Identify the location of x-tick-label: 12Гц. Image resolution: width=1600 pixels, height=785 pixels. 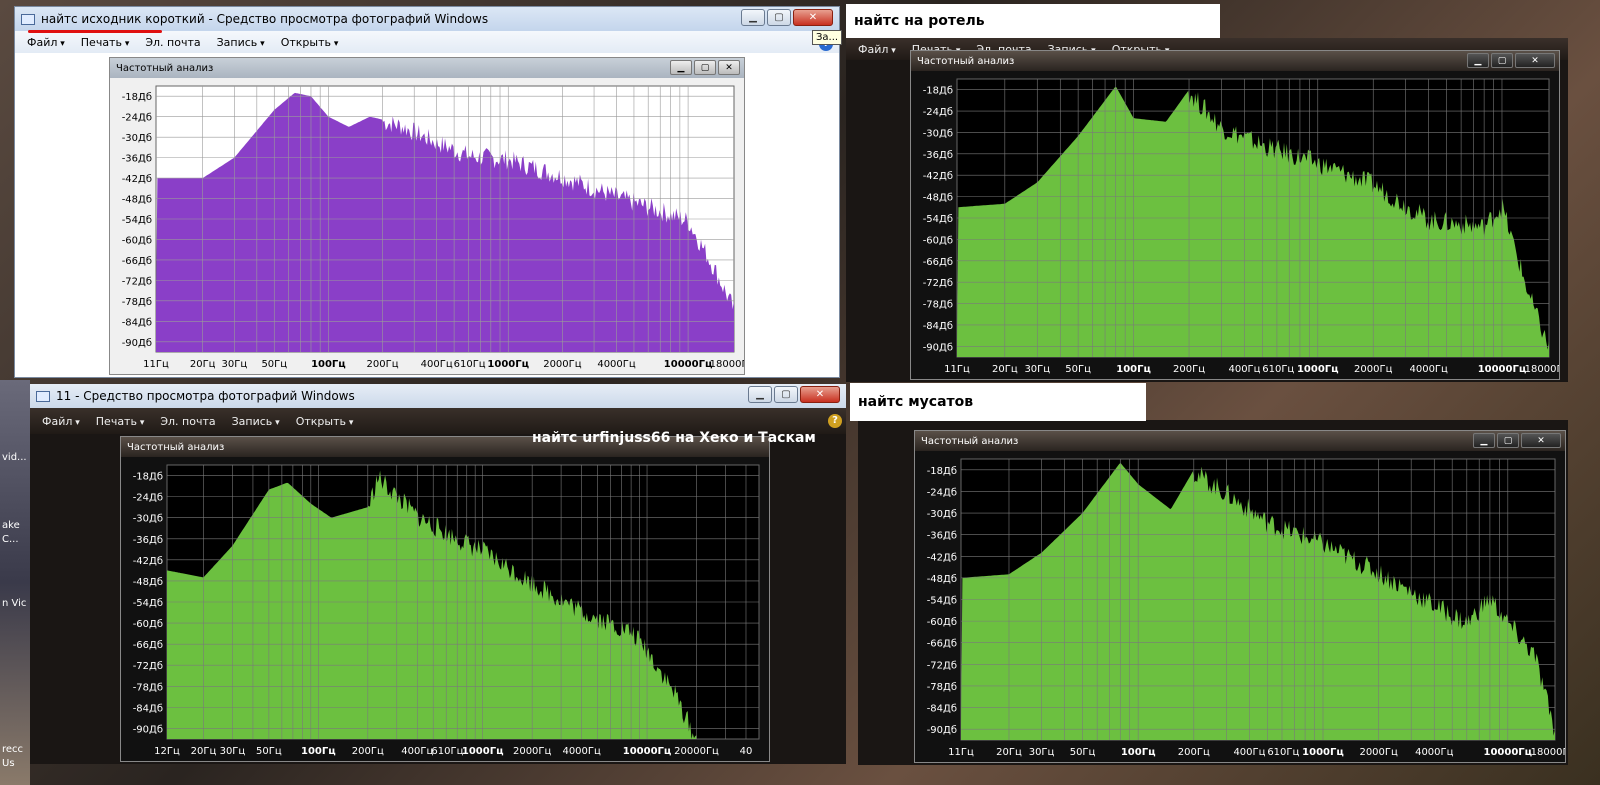
(167, 751).